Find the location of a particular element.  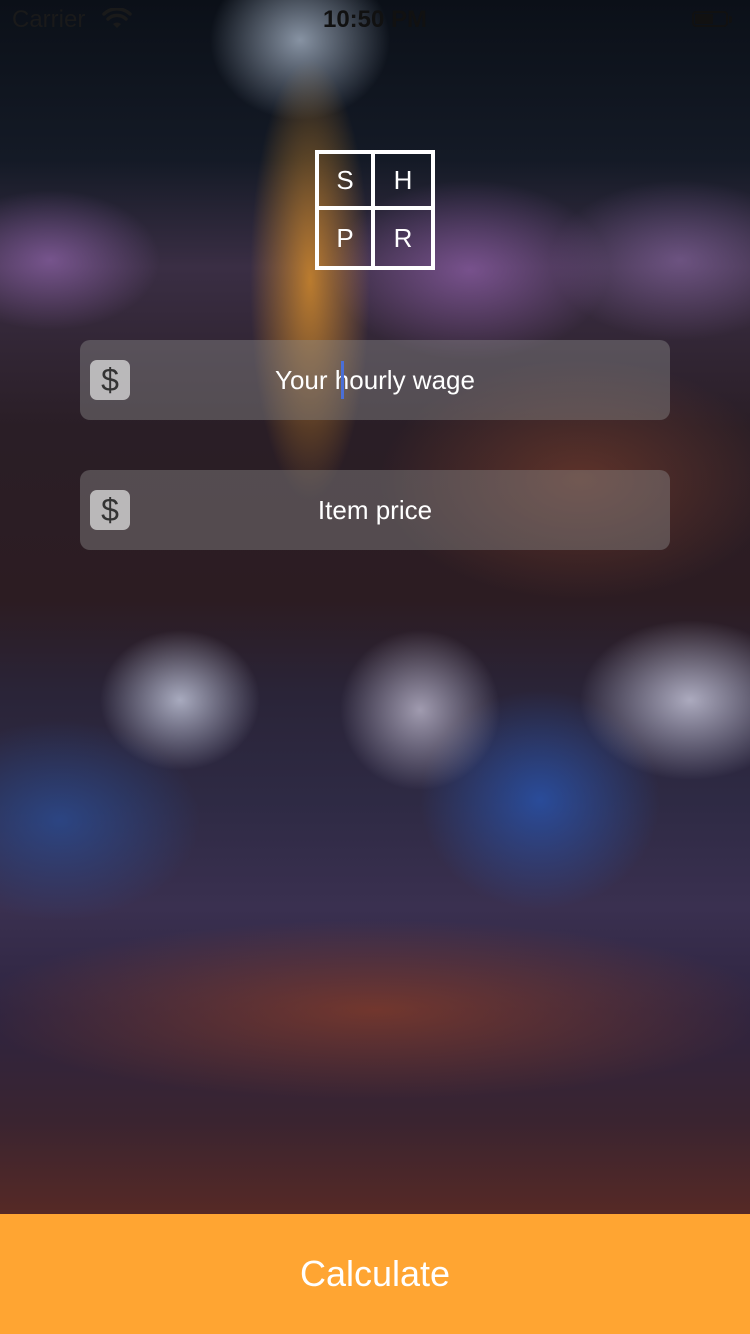

calculate-button: Calculate is located at coordinates (375, 1274).